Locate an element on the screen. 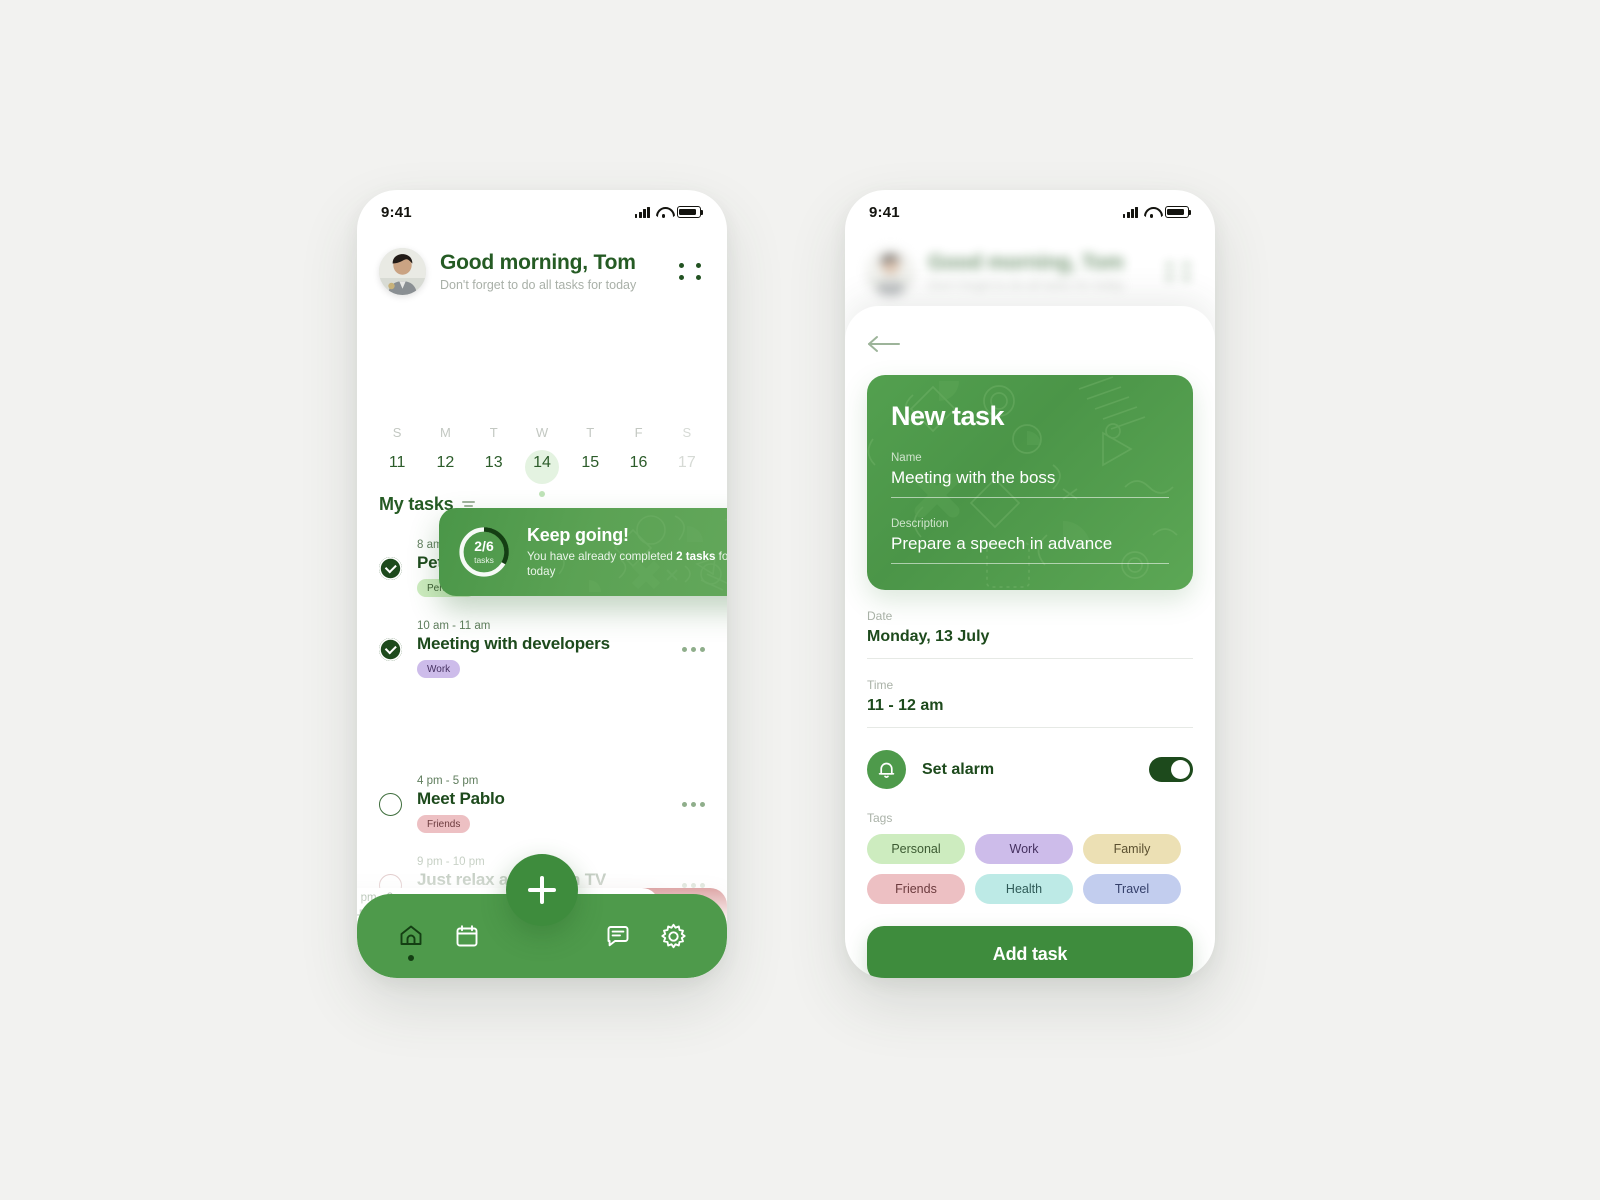 The height and width of the screenshot is (1200, 1600). task-tag: Work is located at coordinates (439, 669).